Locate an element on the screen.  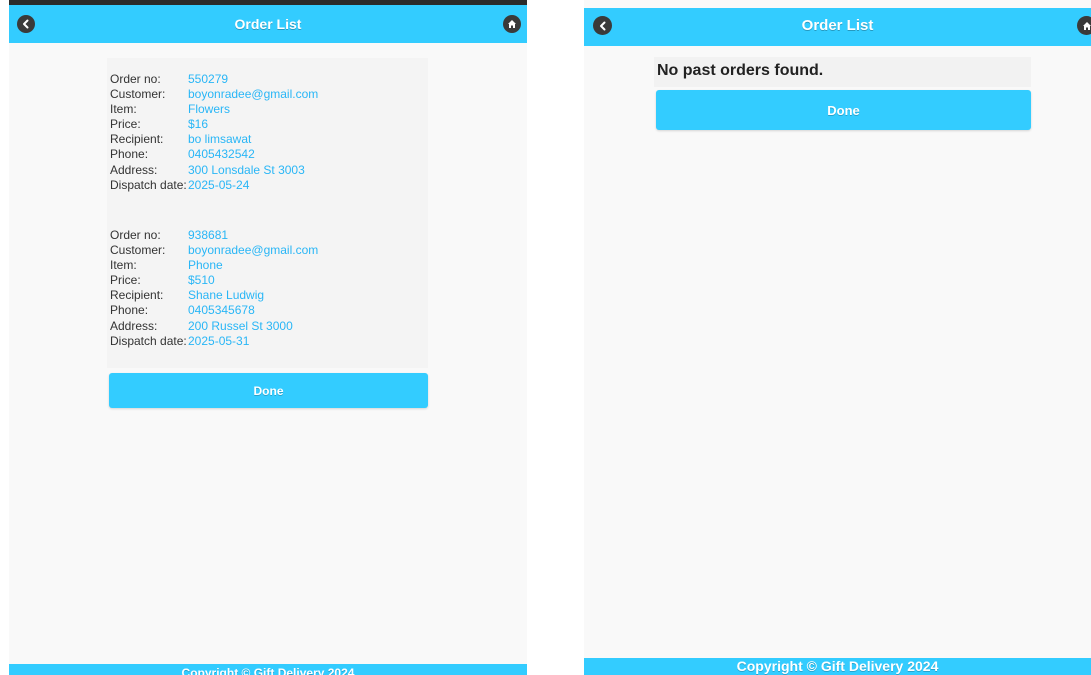
order-no-value: 550279 is located at coordinates (208, 79).